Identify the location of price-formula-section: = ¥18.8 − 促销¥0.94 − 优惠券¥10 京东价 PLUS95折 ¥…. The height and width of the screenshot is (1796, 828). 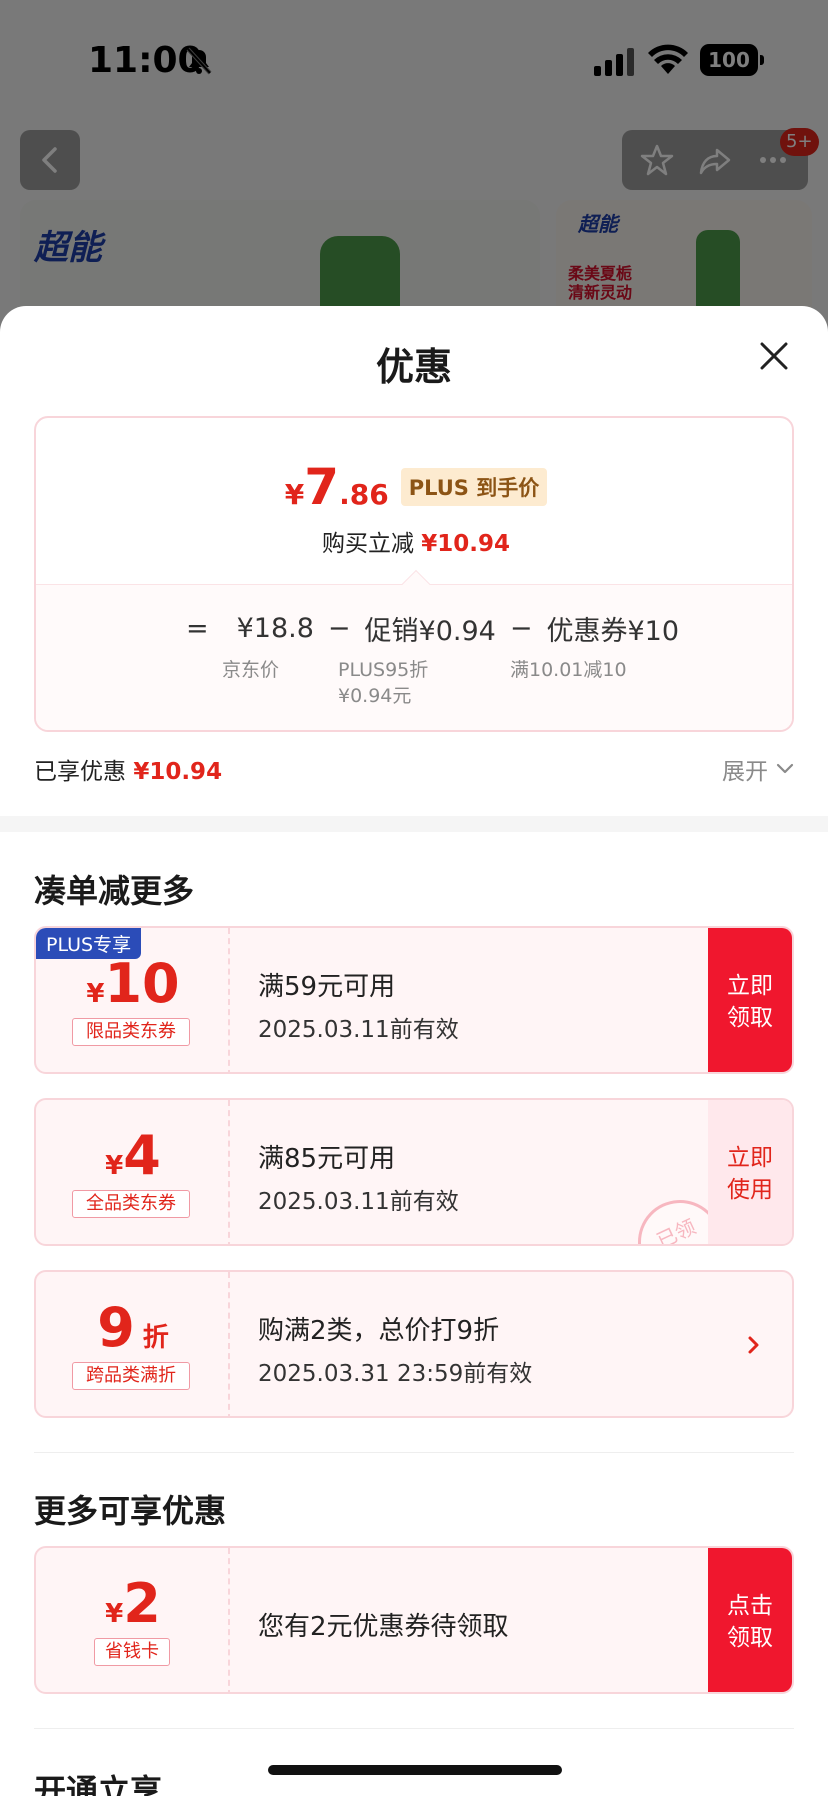
(414, 657).